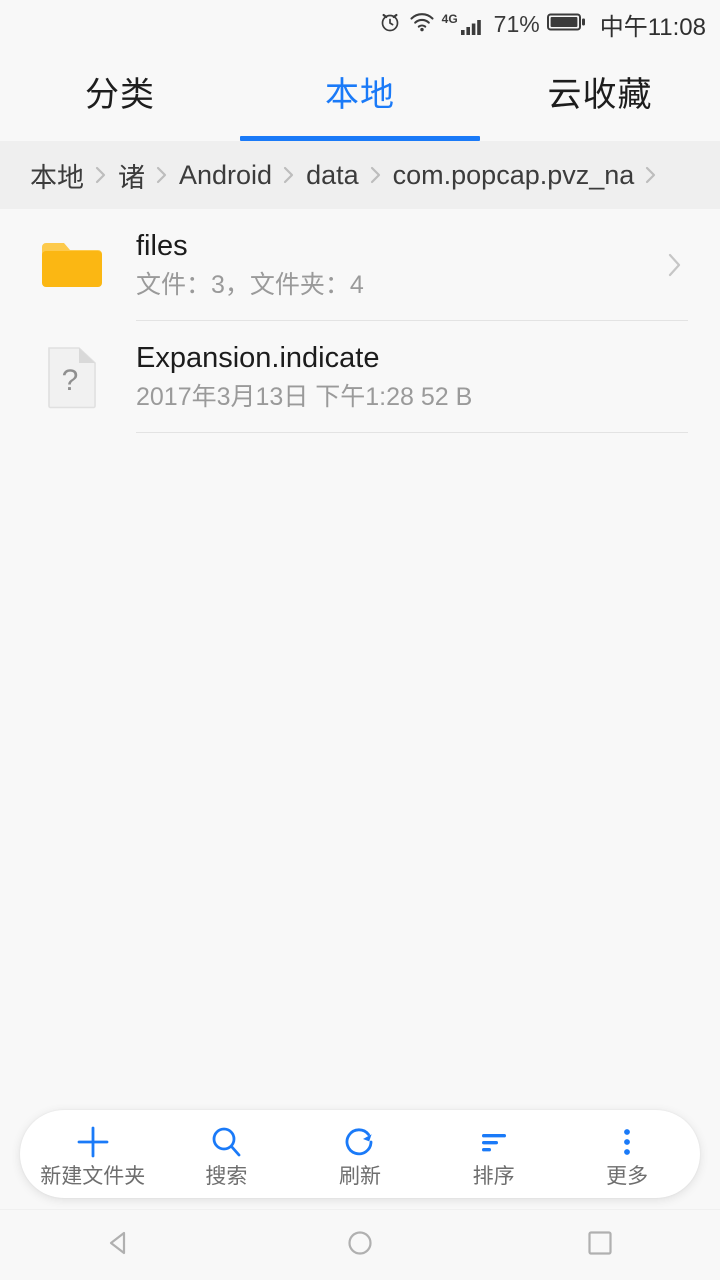 This screenshot has width=720, height=1280. I want to click on breadcrumb-item-local: 本地, so click(57, 175).